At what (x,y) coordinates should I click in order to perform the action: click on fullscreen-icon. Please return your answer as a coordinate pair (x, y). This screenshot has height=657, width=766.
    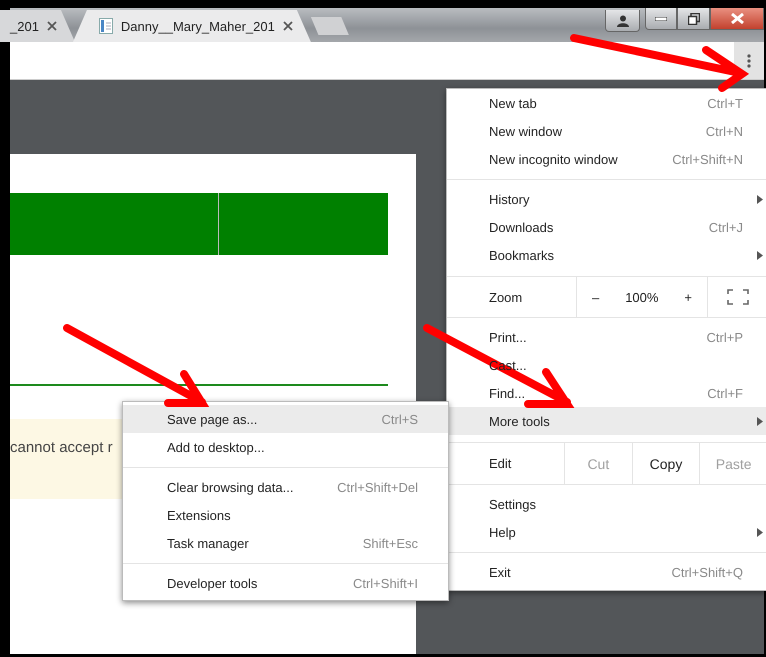
    Looking at the image, I should click on (737, 297).